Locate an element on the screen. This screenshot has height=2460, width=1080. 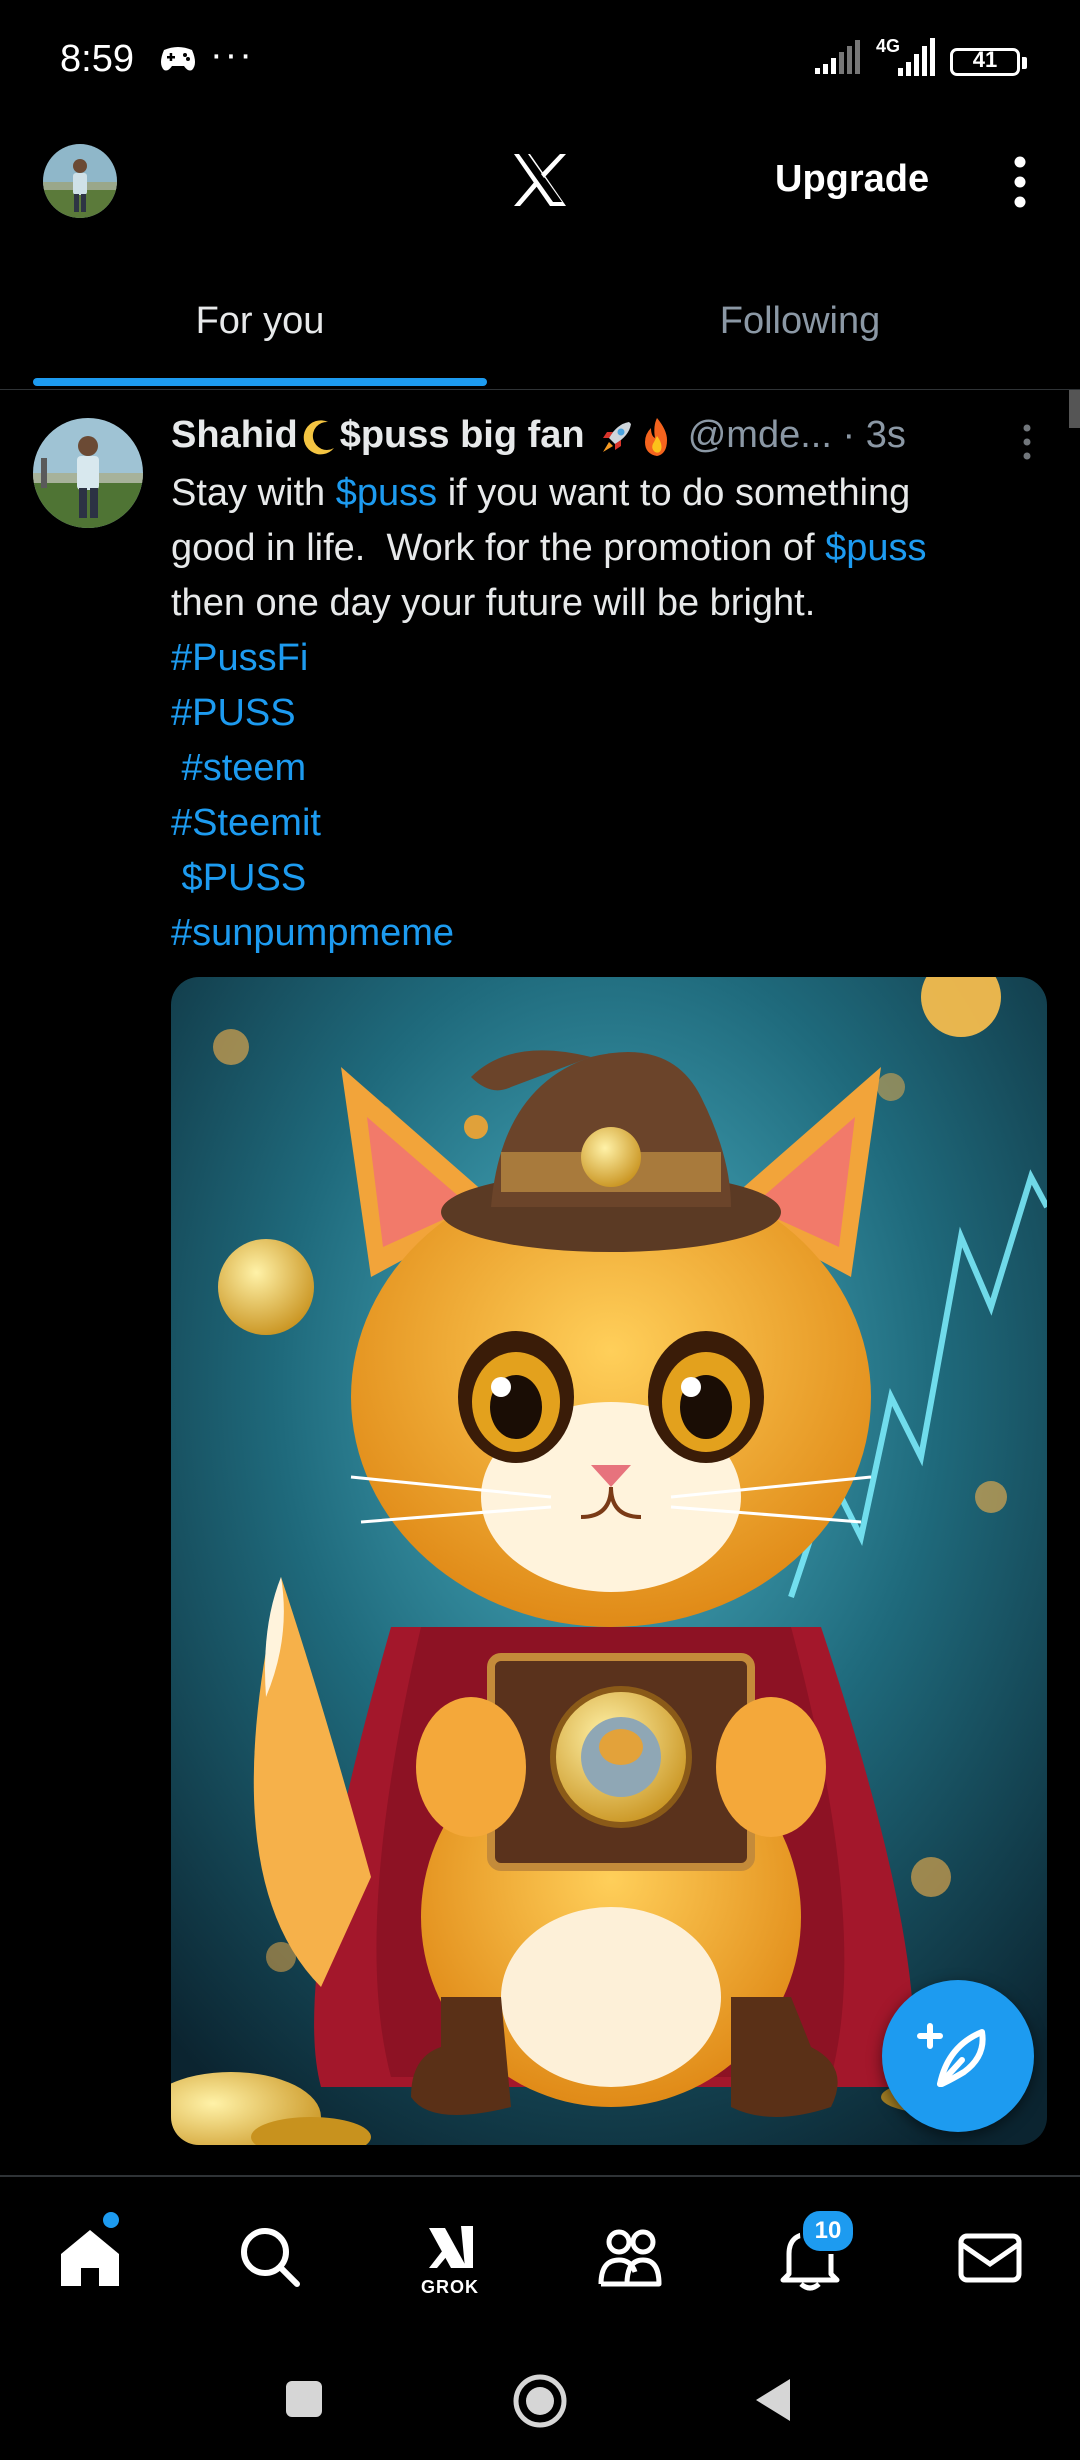
tab-for-you: For you is located at coordinates (260, 321).